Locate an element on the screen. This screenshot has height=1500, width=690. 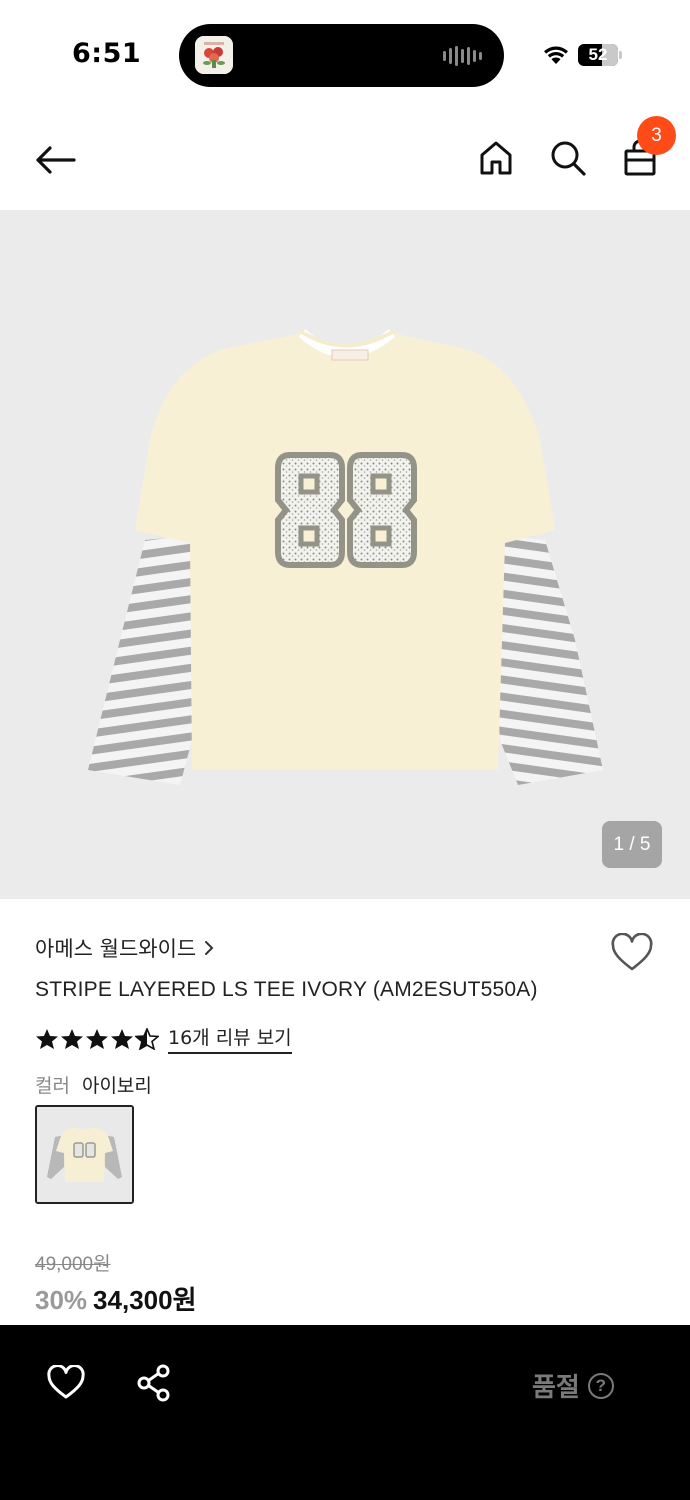
color-value: 아이보리 is located at coordinates (116, 1086).